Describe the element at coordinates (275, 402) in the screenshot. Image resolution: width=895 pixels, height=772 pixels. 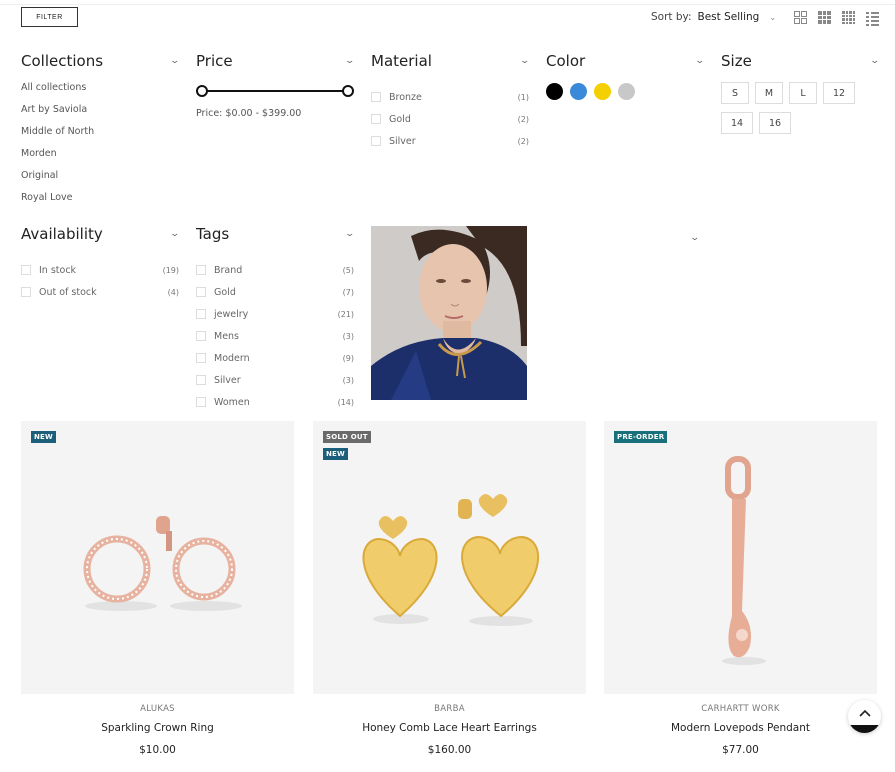
I see `filter-option: Women (14)` at that location.